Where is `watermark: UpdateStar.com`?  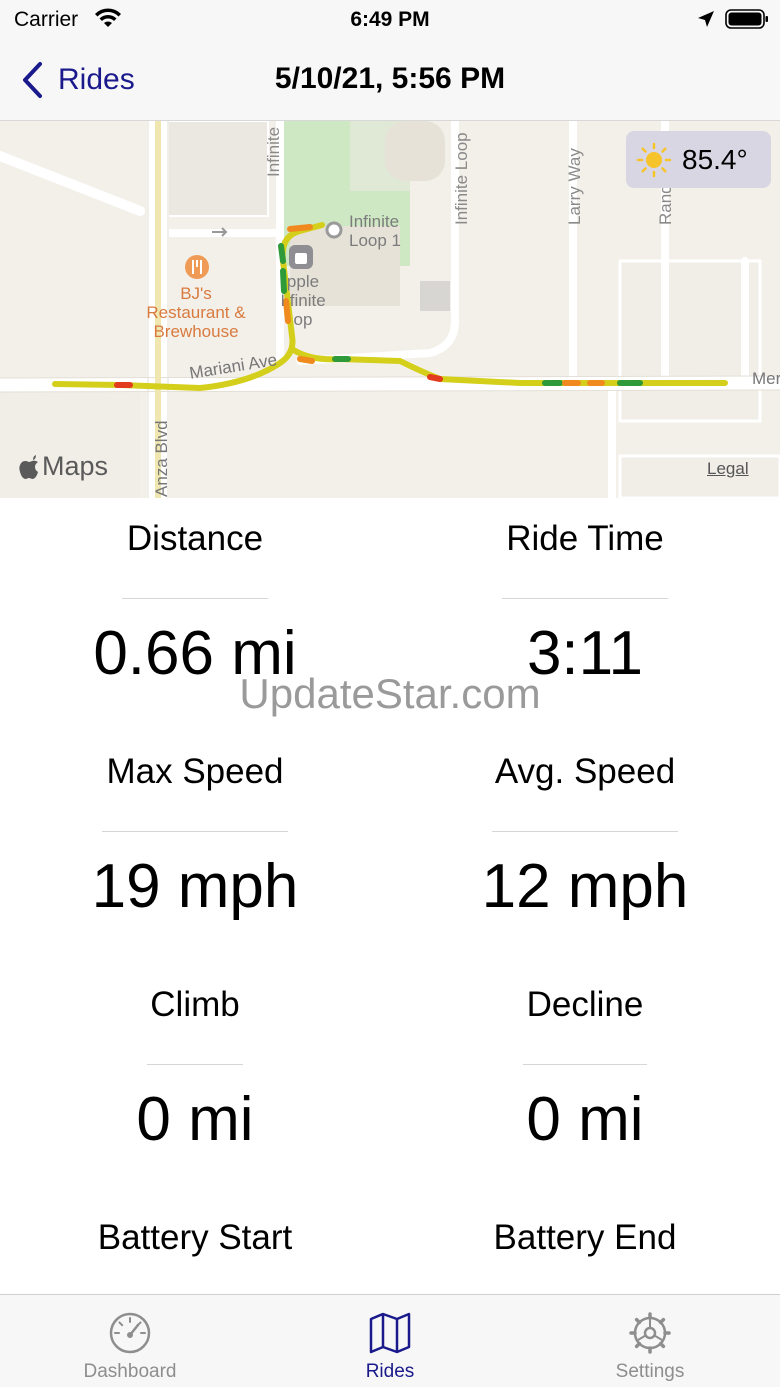
watermark: UpdateStar.com is located at coordinates (390, 693).